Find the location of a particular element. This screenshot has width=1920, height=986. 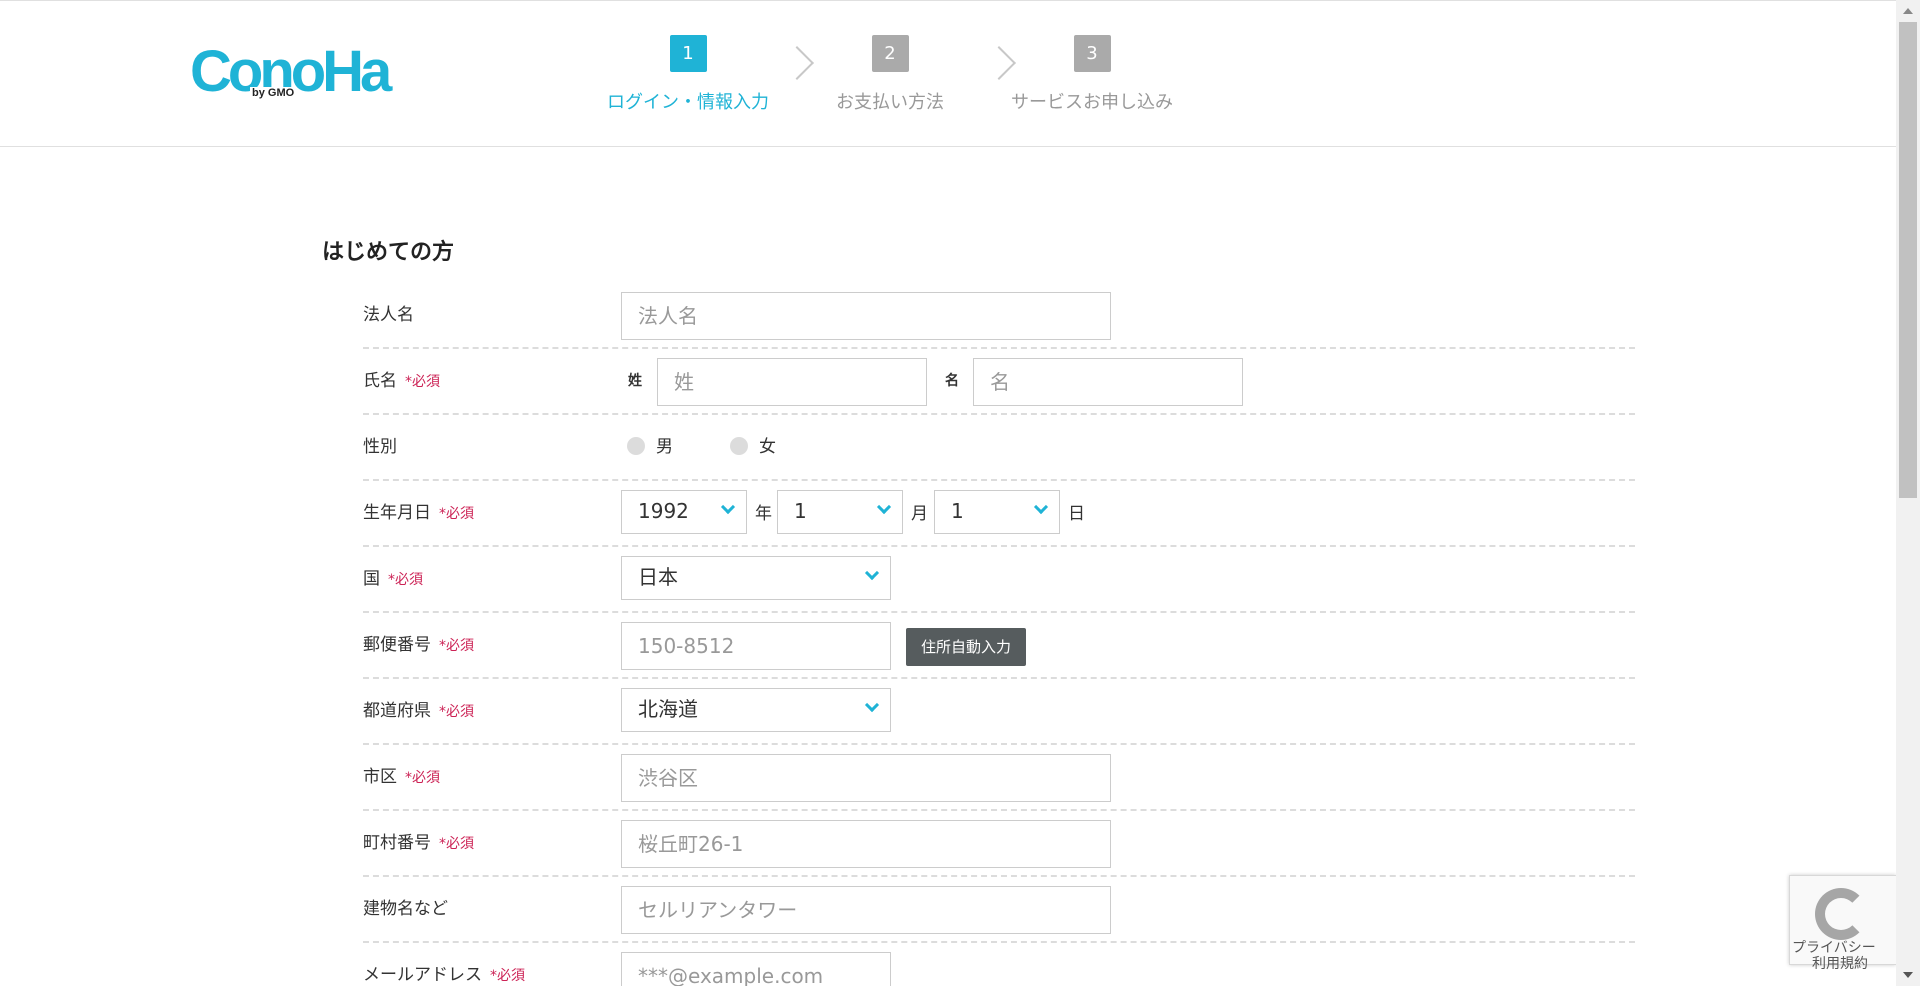

step-login-info: 1 ログイン・情報入力 is located at coordinates (688, 74).